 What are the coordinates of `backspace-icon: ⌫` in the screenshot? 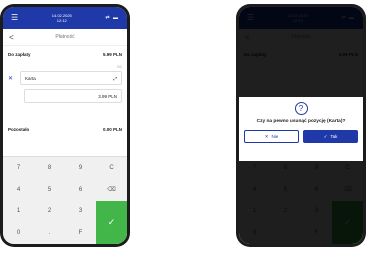 It's located at (111, 190).